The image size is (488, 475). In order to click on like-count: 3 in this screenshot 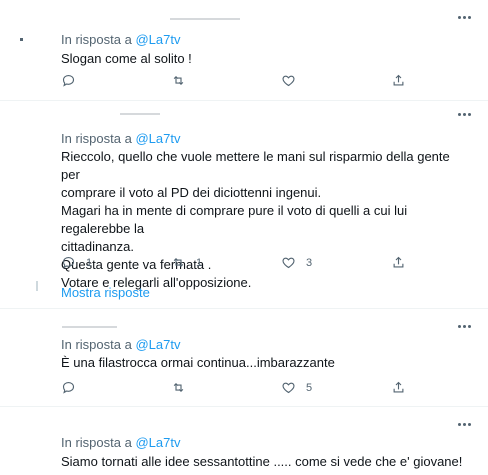, I will do `click(309, 262)`.